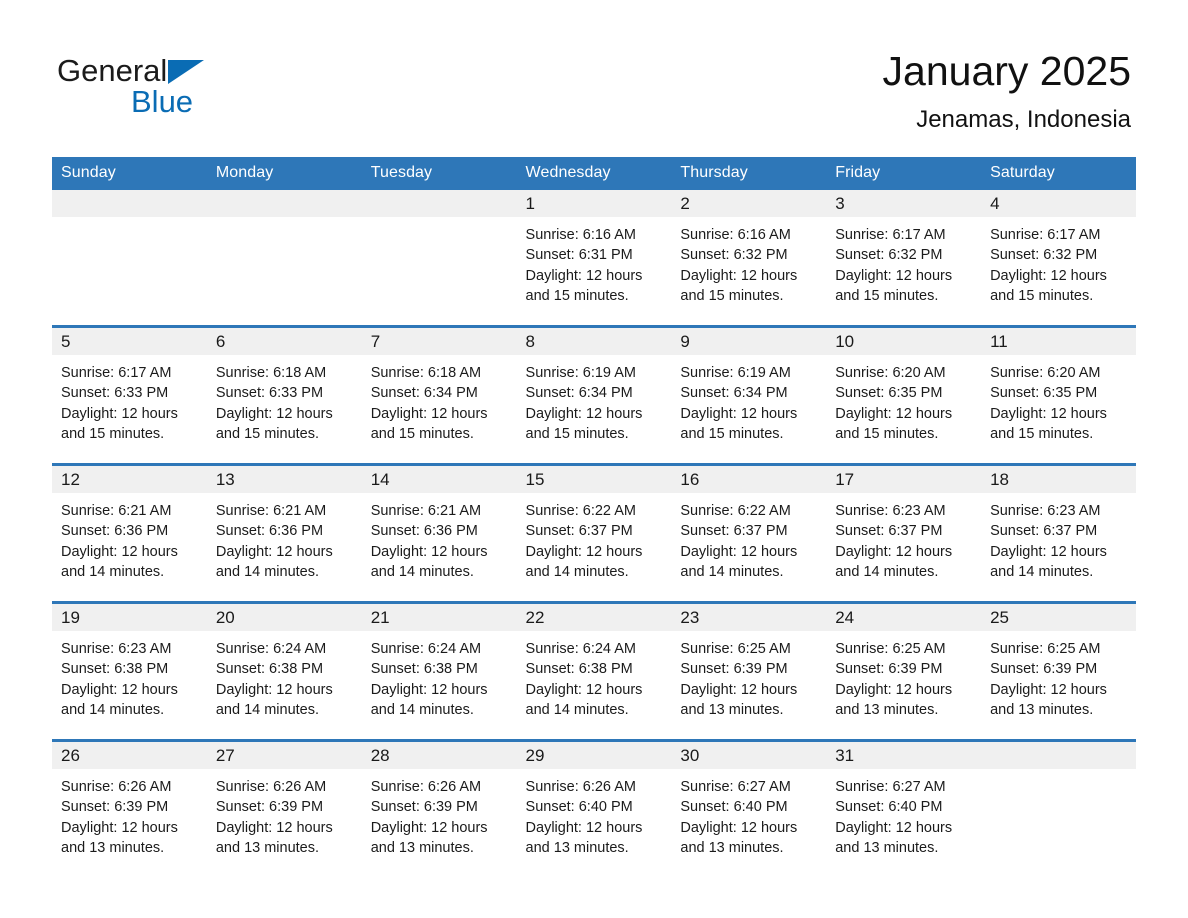  Describe the element at coordinates (1058, 617) in the screenshot. I see `day-number: 25` at that location.